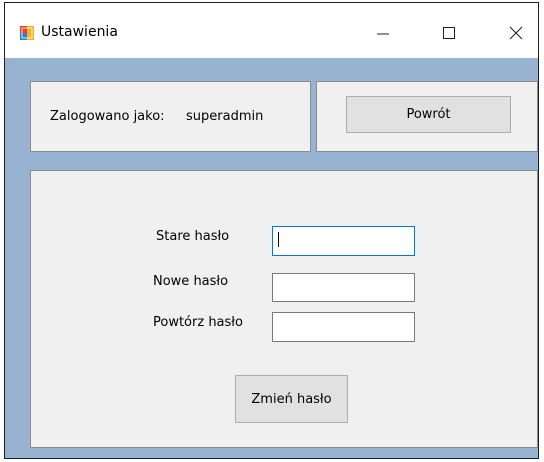 The width and height of the screenshot is (544, 462). What do you see at coordinates (343, 287) in the screenshot?
I see `new-password-input` at bounding box center [343, 287].